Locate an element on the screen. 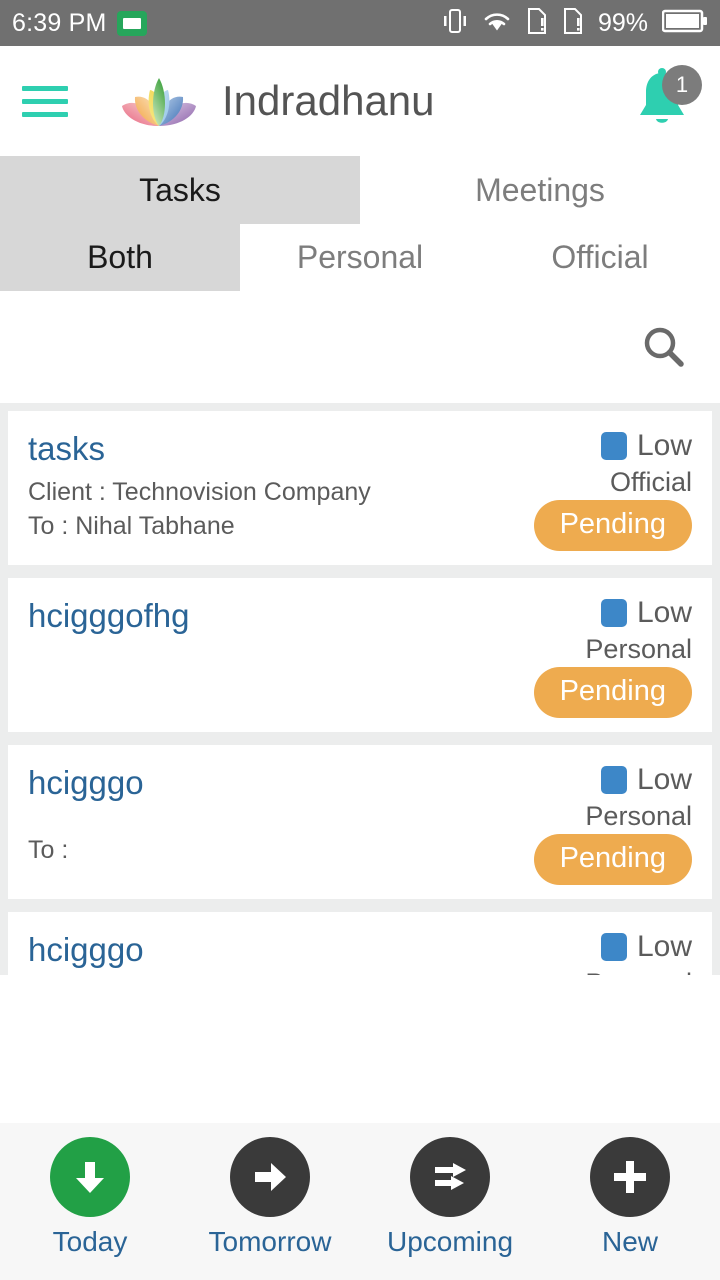 The width and height of the screenshot is (720, 1280). status-bar-time: 6:39 PM is located at coordinates (59, 22).